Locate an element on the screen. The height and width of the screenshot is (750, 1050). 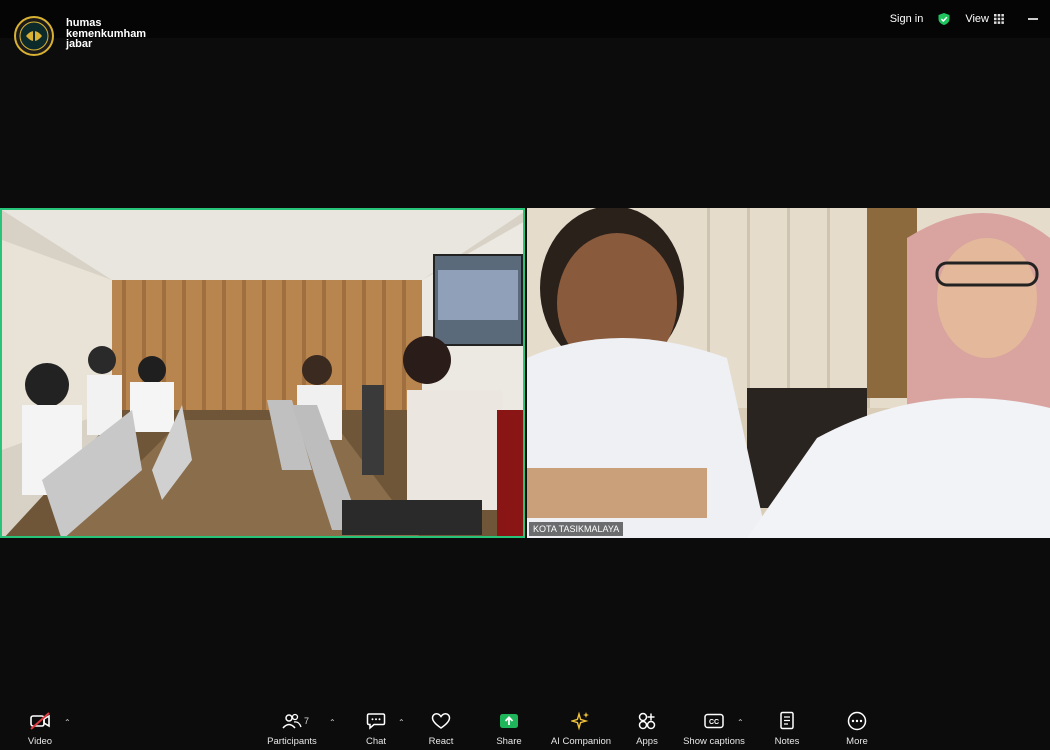
top-bar: humas kemenkumham jabar Sign in View is located at coordinates (525, 28).